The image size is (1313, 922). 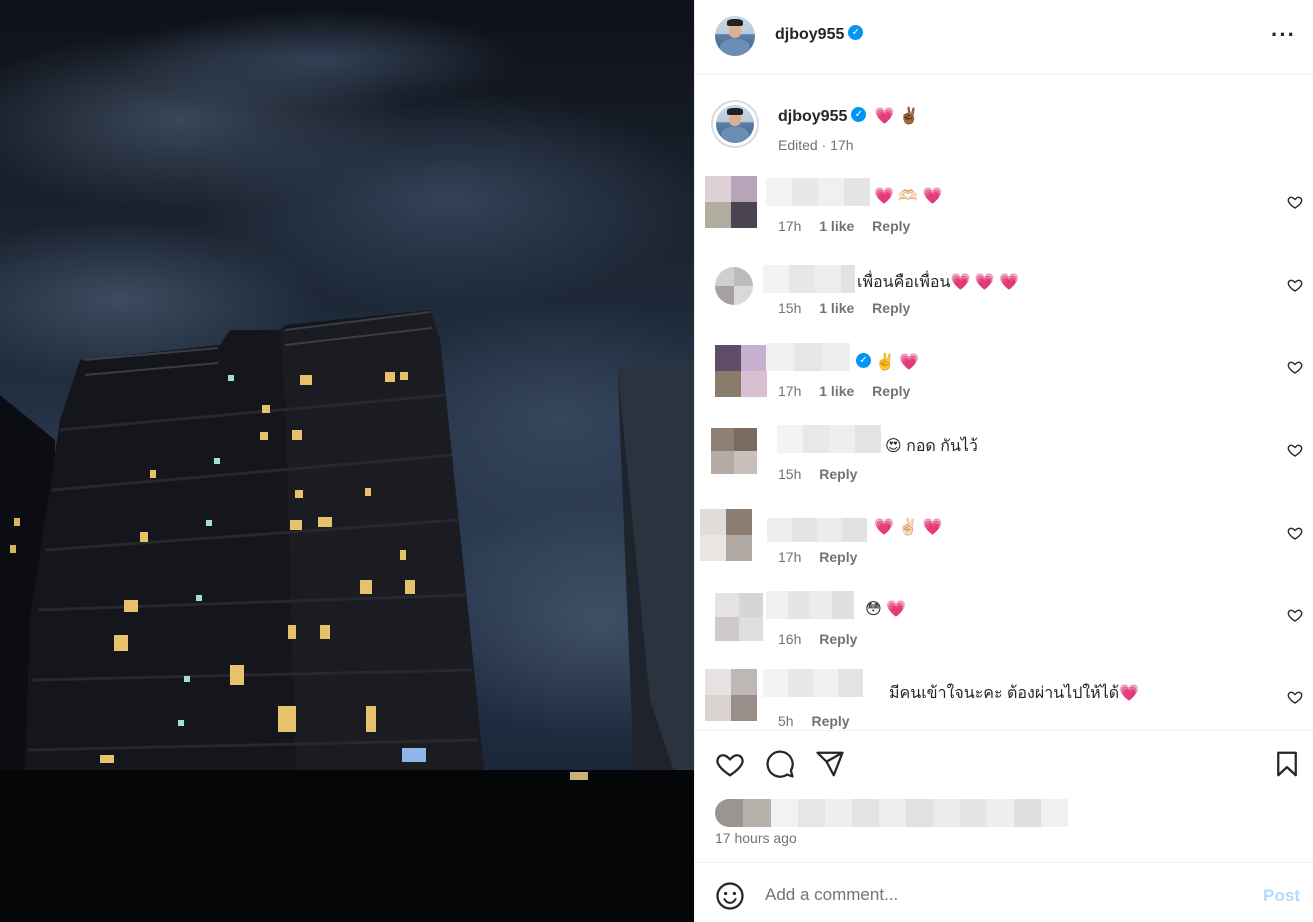 I want to click on caption-meta: Edited · 17h, so click(x=816, y=145).